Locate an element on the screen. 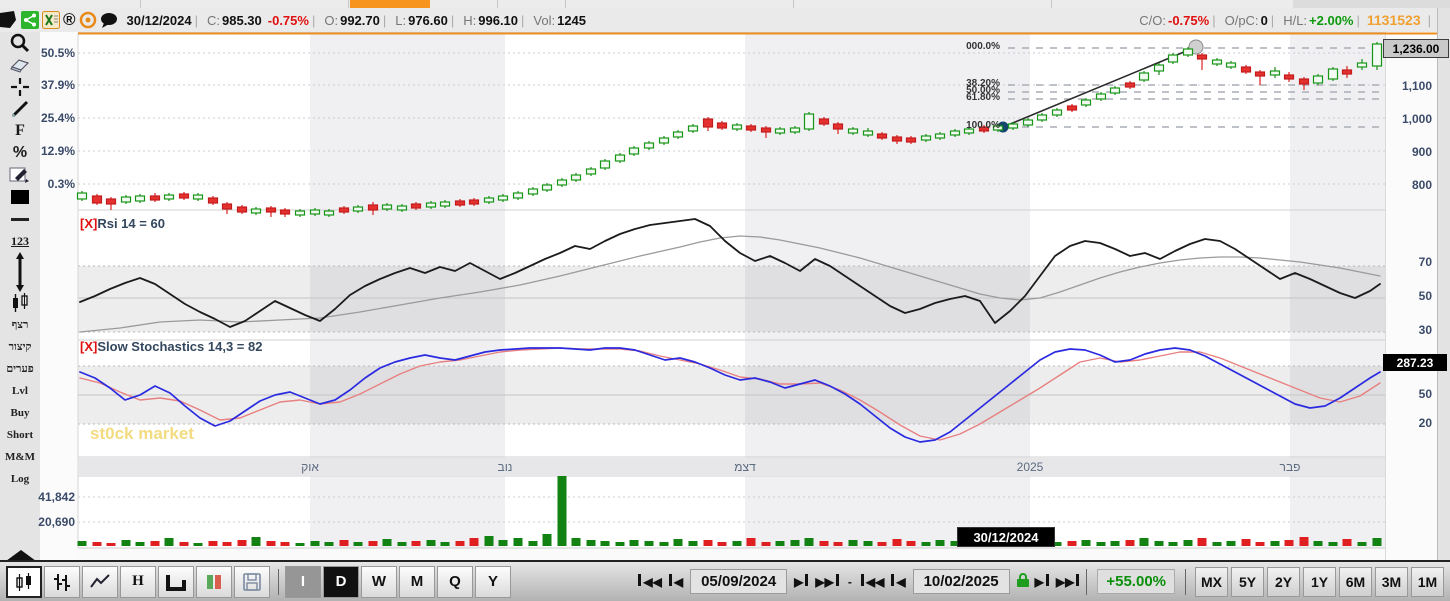 The image size is (1450, 601). rsi-axis-label: 50 is located at coordinates (1425, 296).